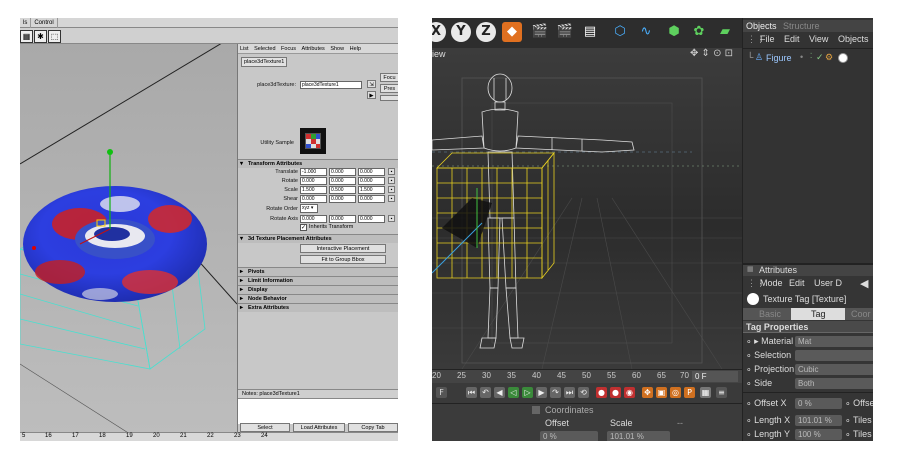 The width and height of the screenshot is (900, 462). I want to click on tab-coord: Coor, so click(861, 314).